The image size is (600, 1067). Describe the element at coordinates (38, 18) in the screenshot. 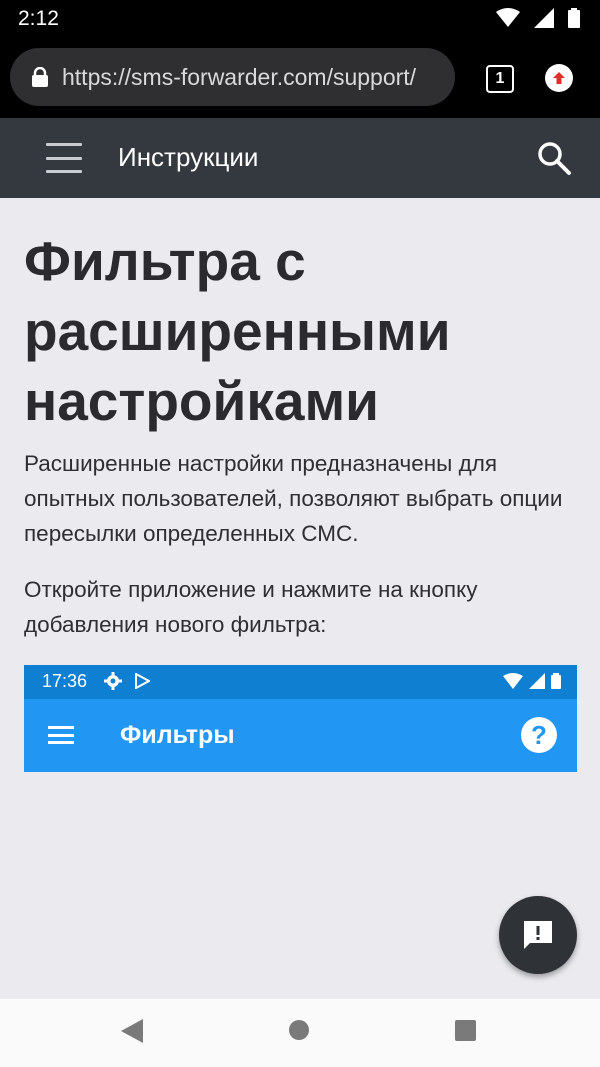

I see `status-time: 2:12` at that location.